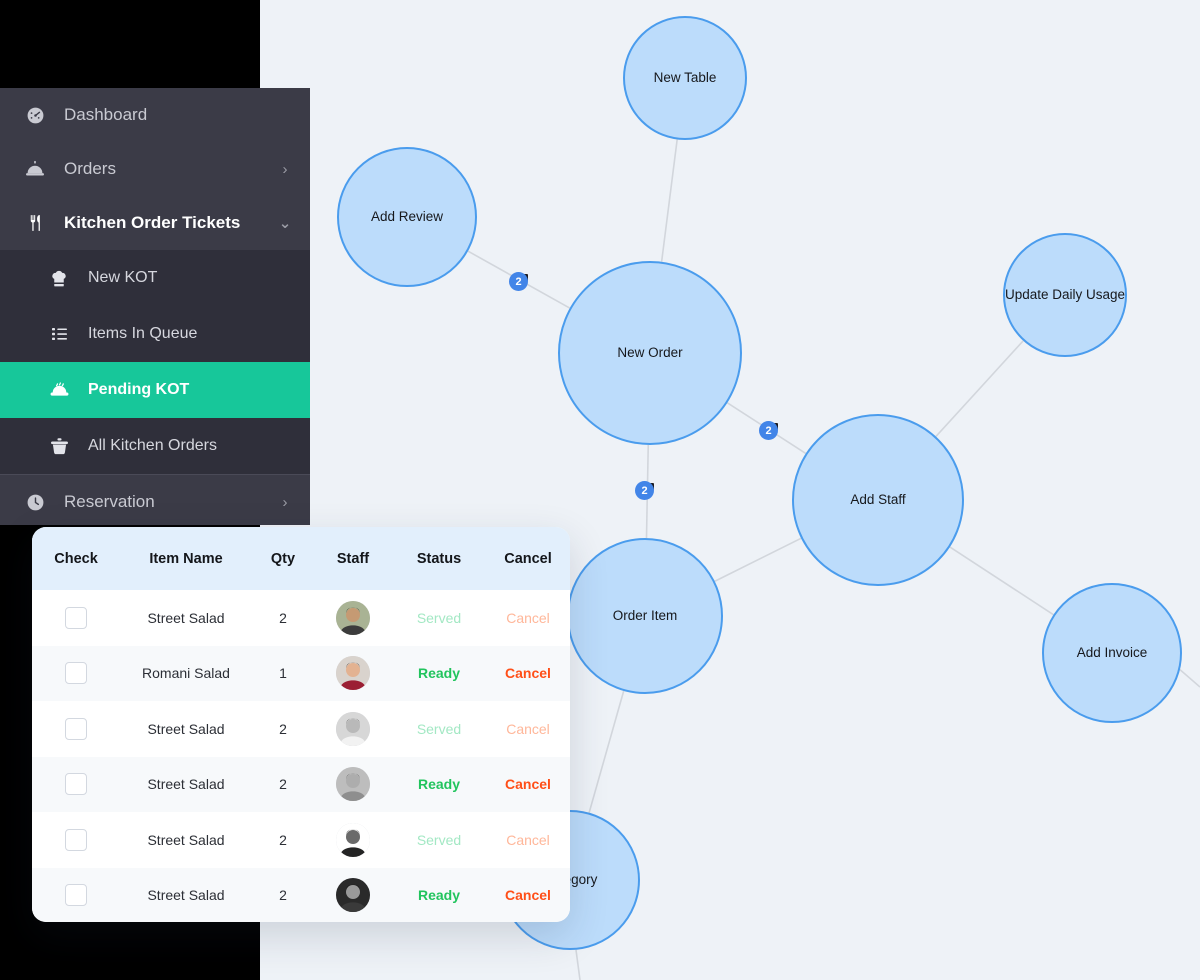  Describe the element at coordinates (285, 223) in the screenshot. I see `chevron-down-icon: ⌄` at that location.